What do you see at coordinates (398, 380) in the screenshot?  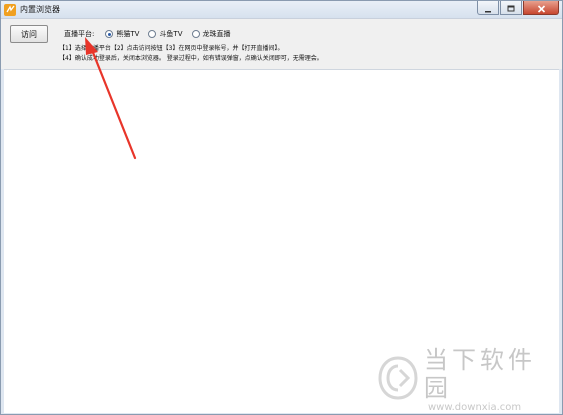 I see `watermark-logo-icon` at bounding box center [398, 380].